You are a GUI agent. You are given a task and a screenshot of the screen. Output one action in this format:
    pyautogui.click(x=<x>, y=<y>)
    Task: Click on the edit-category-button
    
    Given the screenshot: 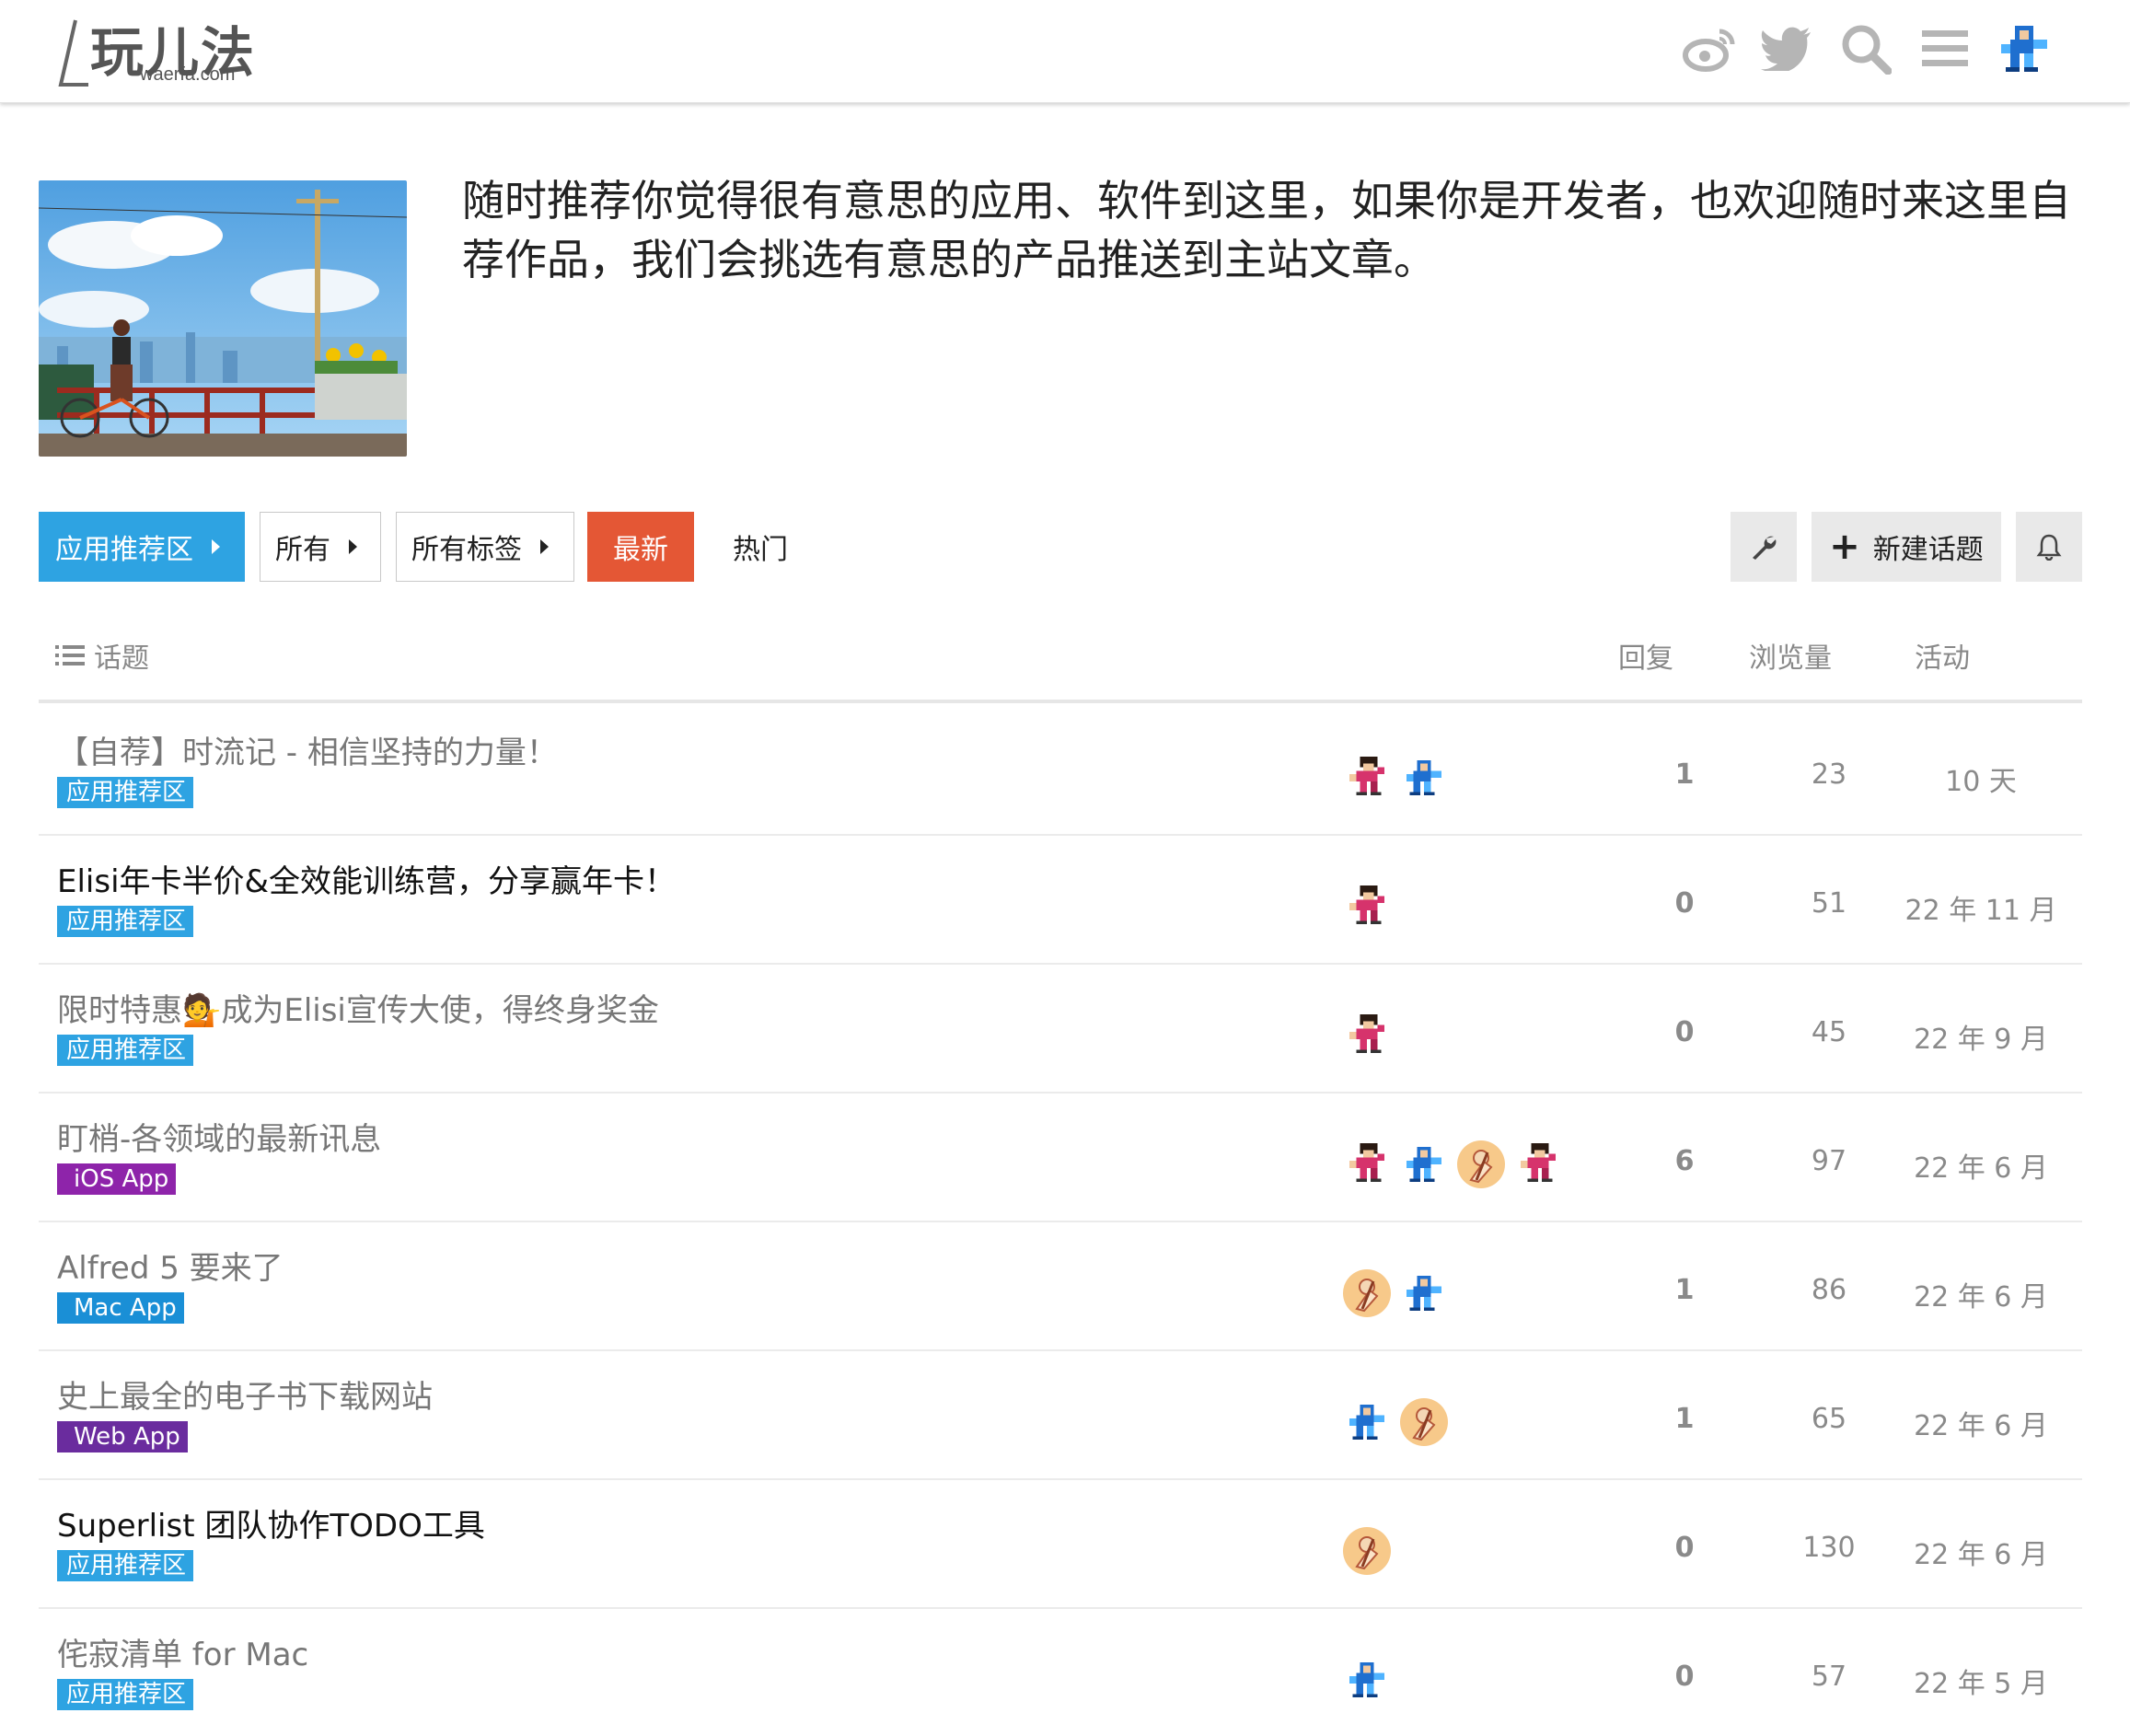 What is the action you would take?
    pyautogui.click(x=1764, y=547)
    